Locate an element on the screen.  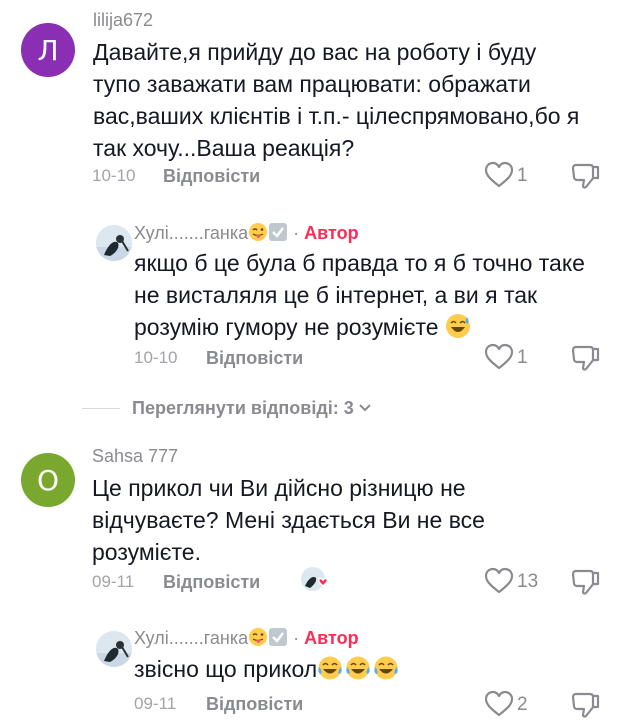
sweat-smile-emoji-icon is located at coordinates (458, 327).